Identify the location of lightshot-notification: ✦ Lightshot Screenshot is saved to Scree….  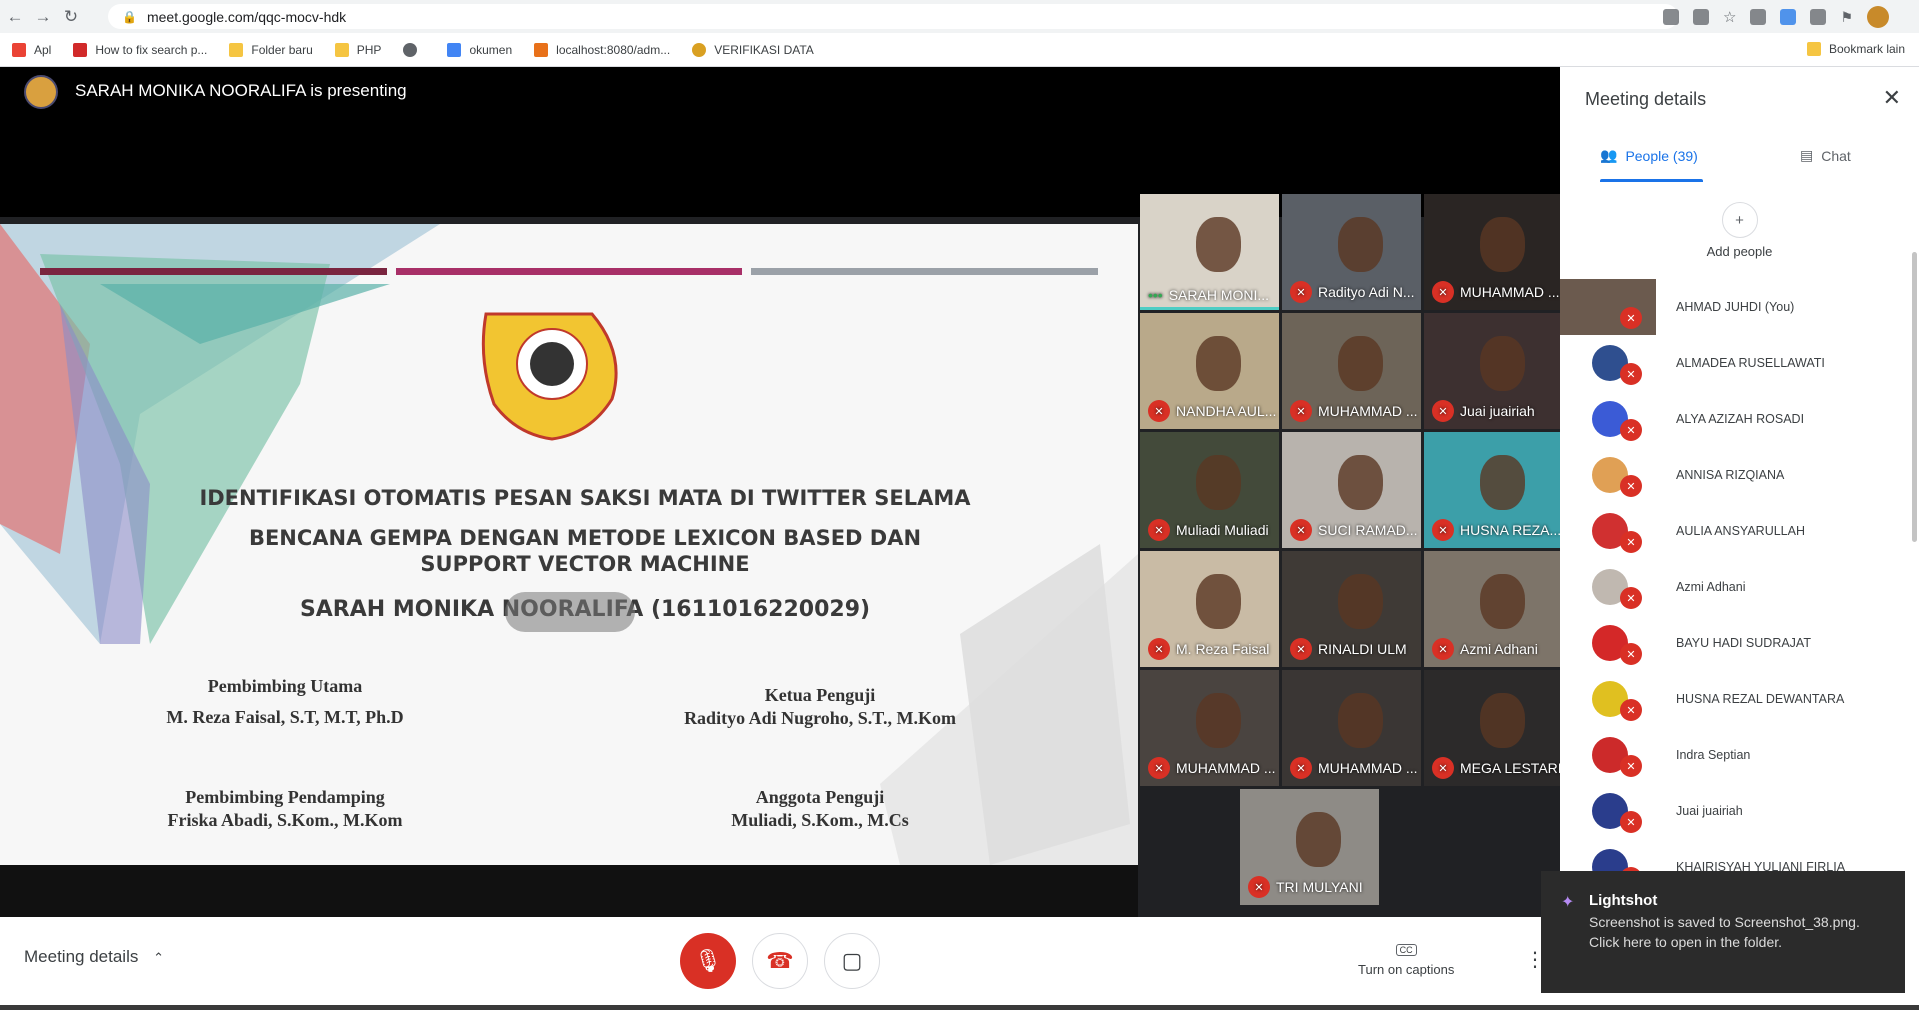
(1723, 932).